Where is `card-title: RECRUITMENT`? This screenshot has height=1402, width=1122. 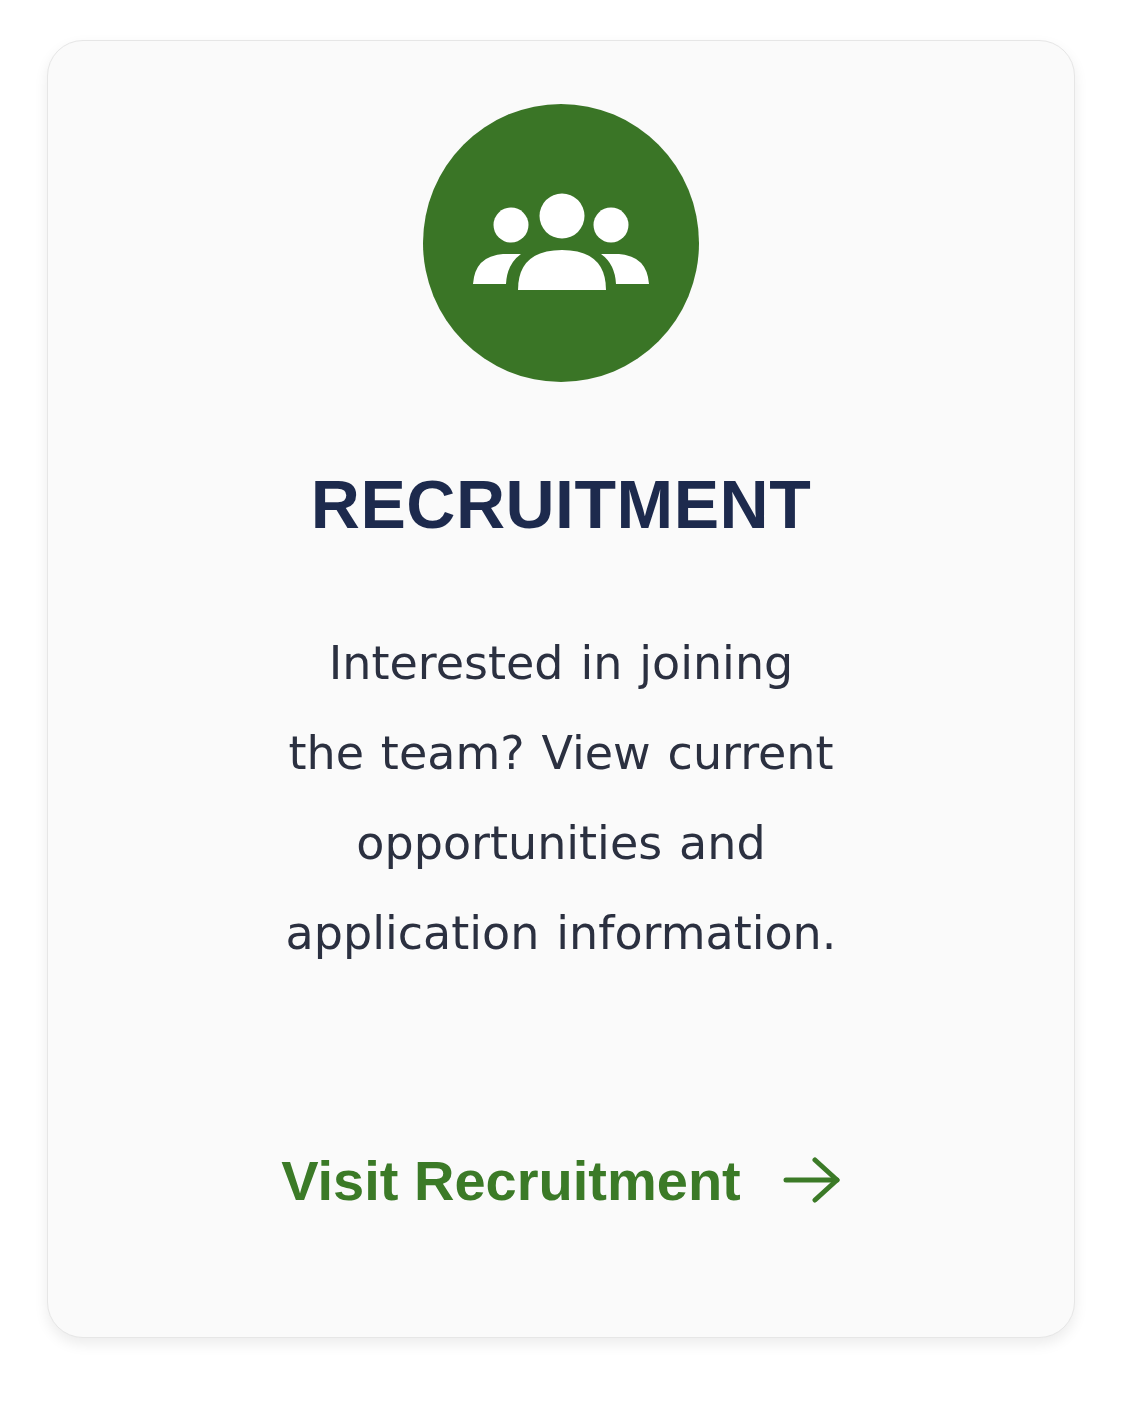
card-title: RECRUITMENT is located at coordinates (561, 504).